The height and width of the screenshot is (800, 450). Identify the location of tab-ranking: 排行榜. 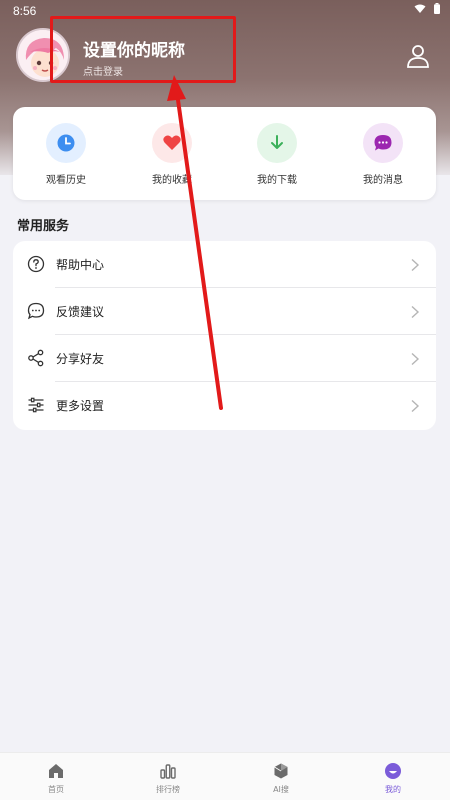
(168, 776).